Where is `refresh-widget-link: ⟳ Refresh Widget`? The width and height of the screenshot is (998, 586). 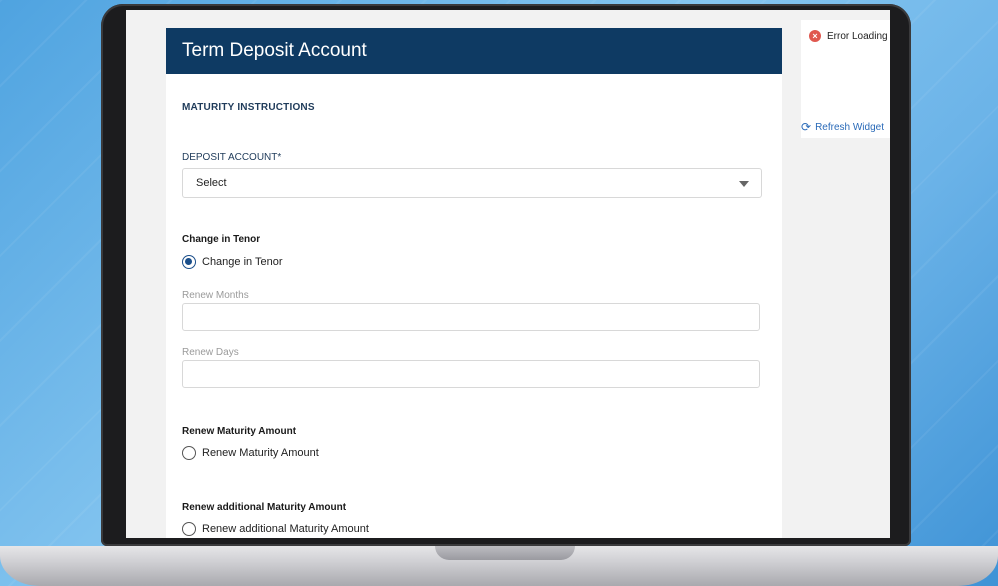 refresh-widget-link: ⟳ Refresh Widget is located at coordinates (842, 127).